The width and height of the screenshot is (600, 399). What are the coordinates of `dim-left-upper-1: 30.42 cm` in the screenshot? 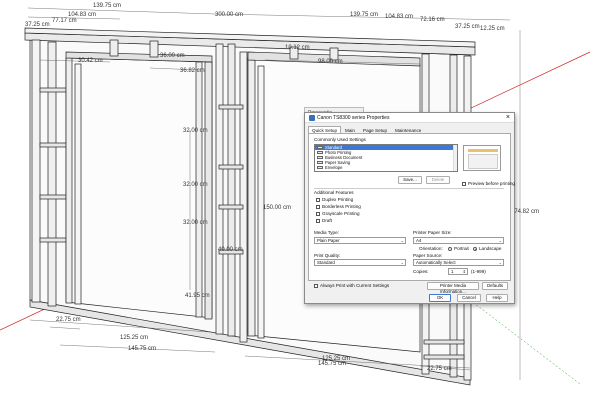 It's located at (90, 61).